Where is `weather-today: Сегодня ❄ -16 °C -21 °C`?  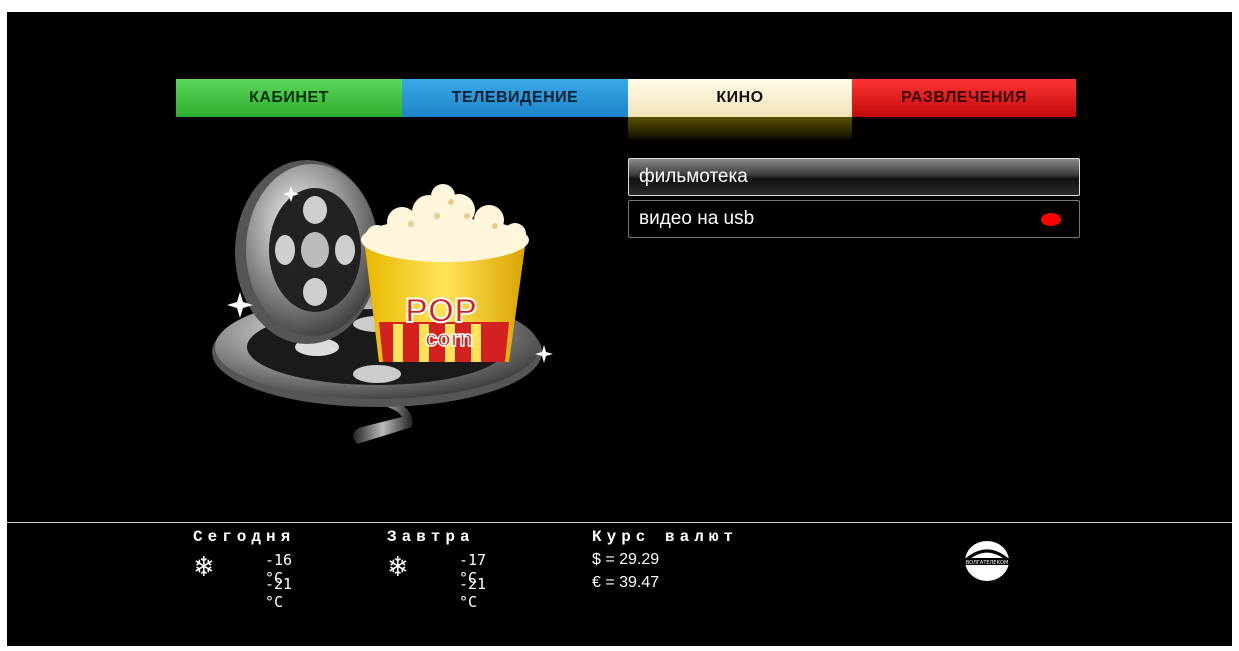 weather-today: Сегодня ❄ -16 °C -21 °C is located at coordinates (244, 569).